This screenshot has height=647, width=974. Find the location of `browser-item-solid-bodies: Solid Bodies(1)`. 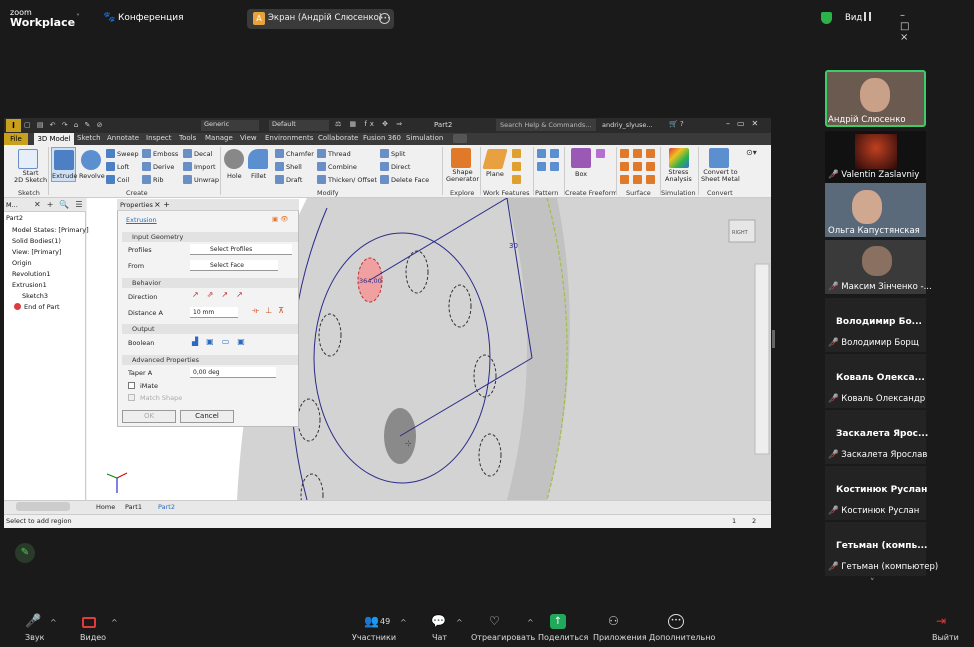

browser-item-solid-bodies: Solid Bodies(1) is located at coordinates (36, 241).